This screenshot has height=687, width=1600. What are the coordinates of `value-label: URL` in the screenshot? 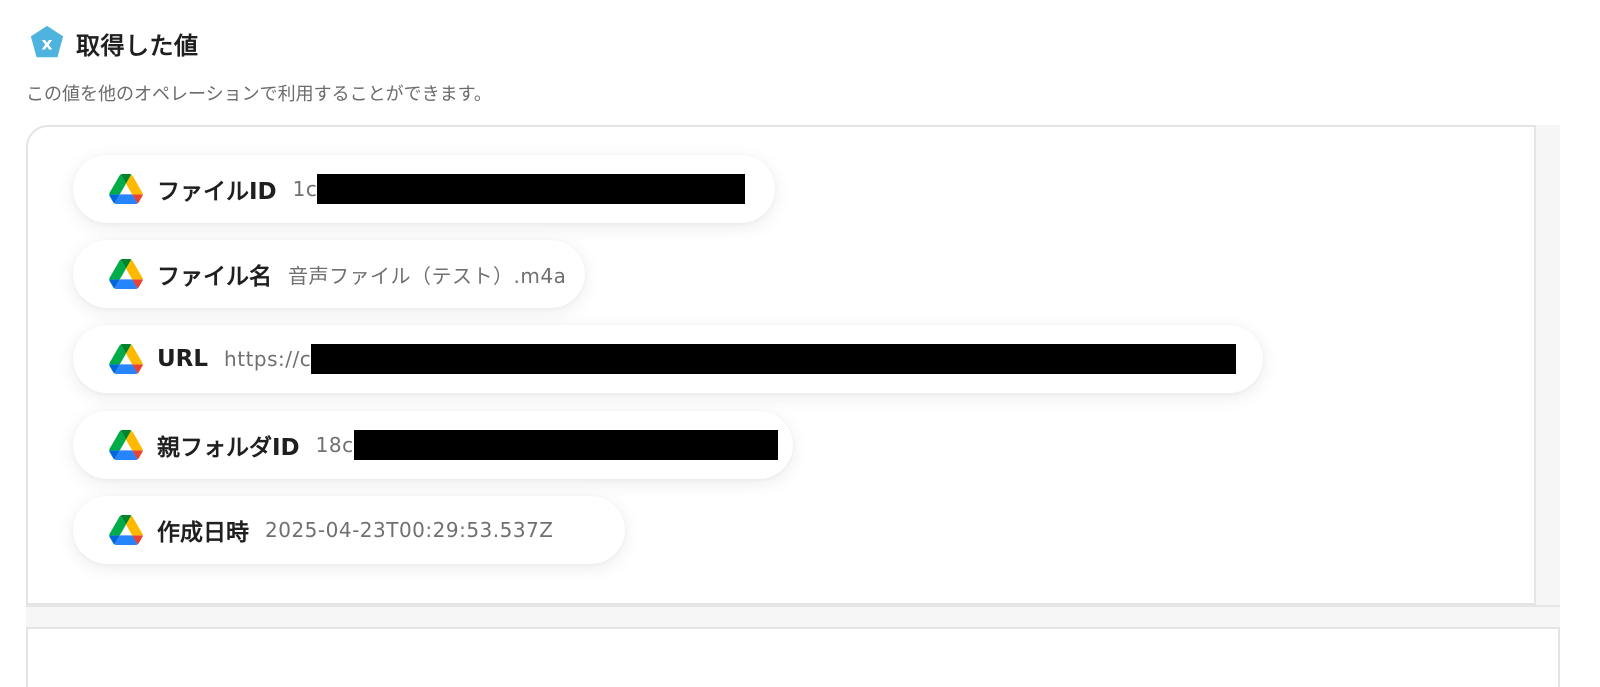 It's located at (183, 359).